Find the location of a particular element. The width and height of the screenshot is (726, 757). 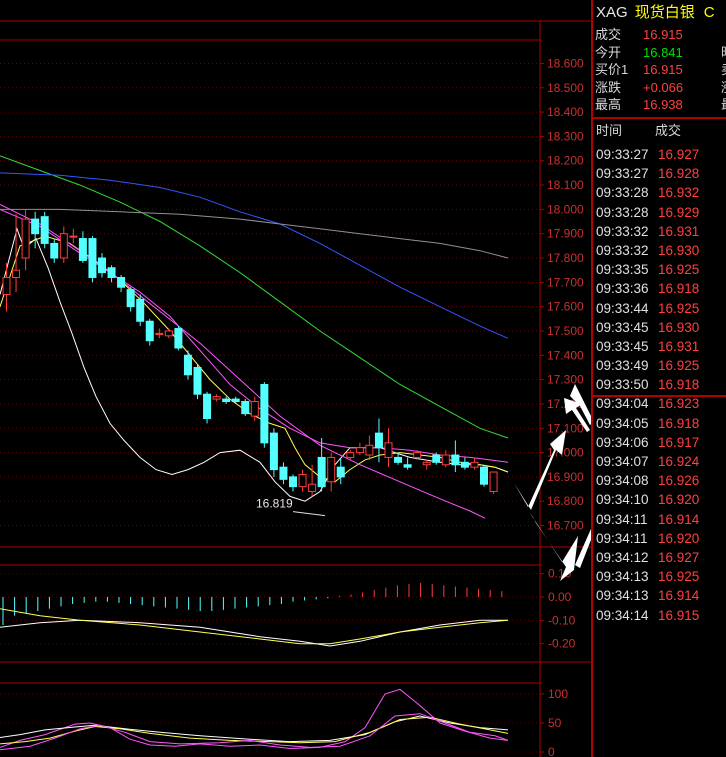

tick-time: 09:33:50 is located at coordinates (622, 385).